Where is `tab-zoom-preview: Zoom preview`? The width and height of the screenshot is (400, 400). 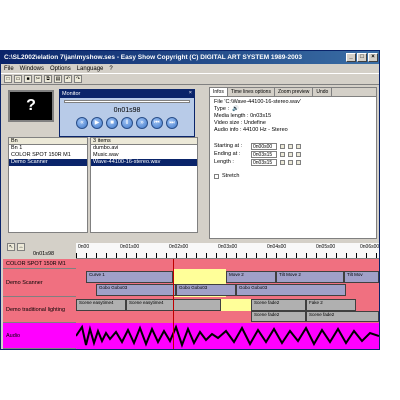
tab-zoom-preview: Zoom preview is located at coordinates (294, 92).